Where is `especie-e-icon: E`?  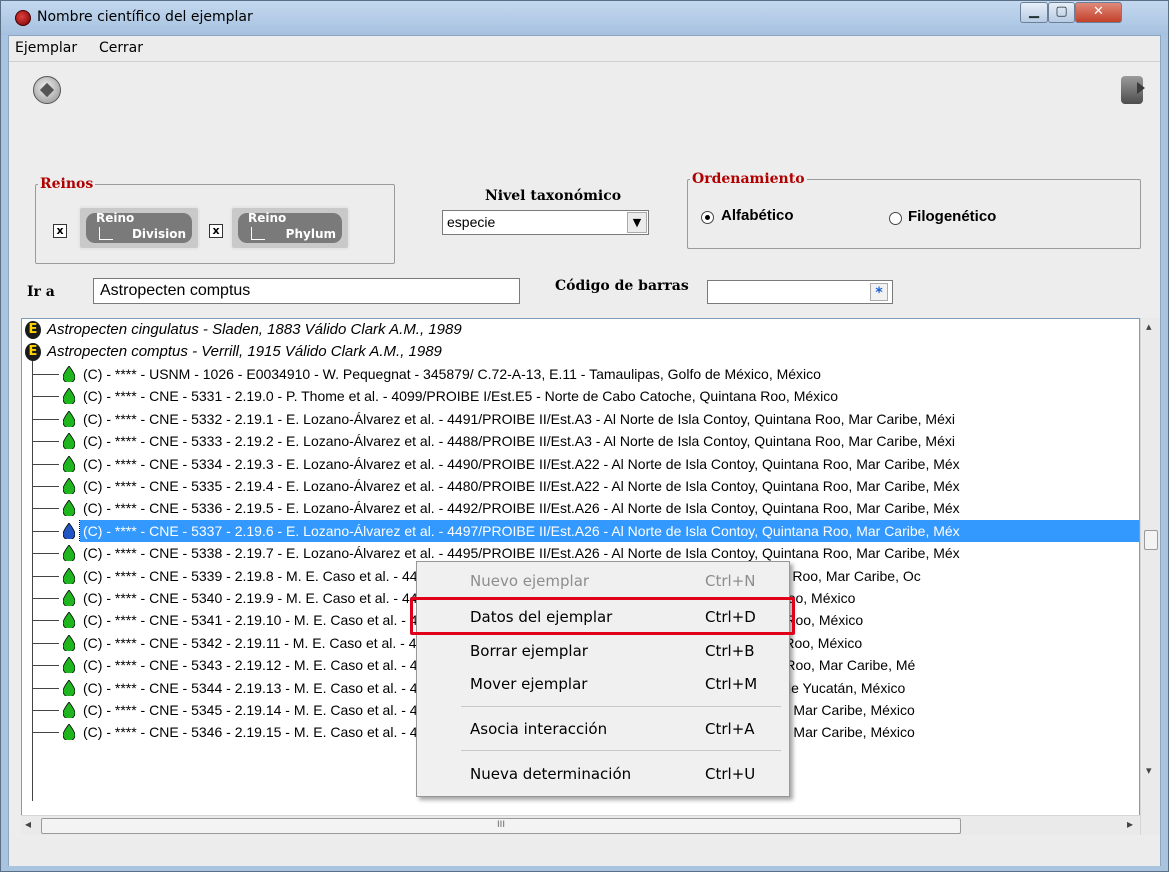 especie-e-icon: E is located at coordinates (33, 330).